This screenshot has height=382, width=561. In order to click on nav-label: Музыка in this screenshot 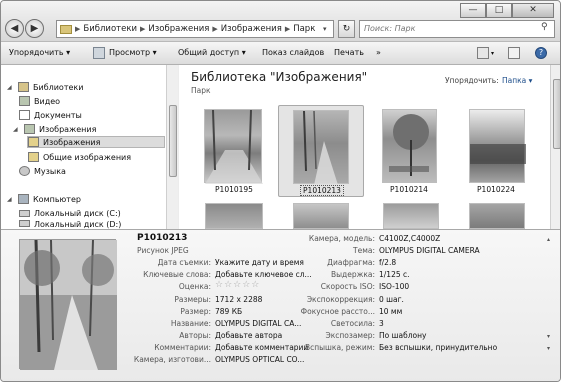, I will do `click(50, 171)`.